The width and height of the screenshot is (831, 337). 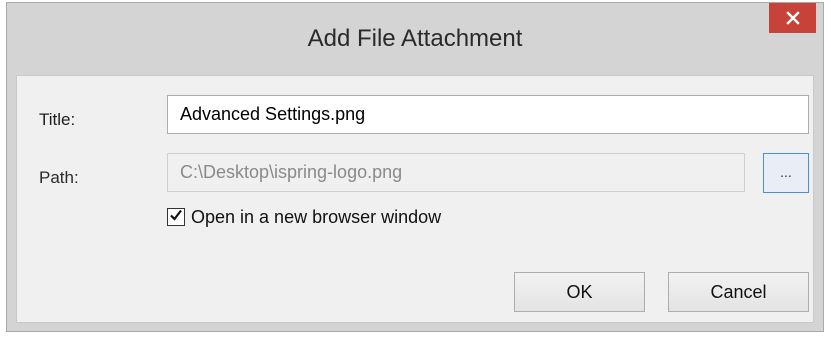 What do you see at coordinates (456, 172) in the screenshot?
I see `path-input: C:\Desktop\ispring-logo.png` at bounding box center [456, 172].